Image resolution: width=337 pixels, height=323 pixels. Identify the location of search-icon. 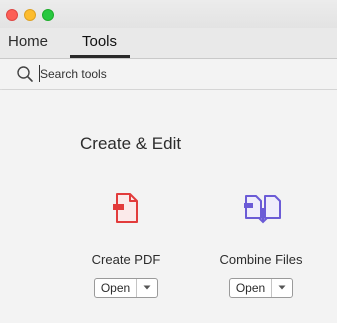
(25, 74).